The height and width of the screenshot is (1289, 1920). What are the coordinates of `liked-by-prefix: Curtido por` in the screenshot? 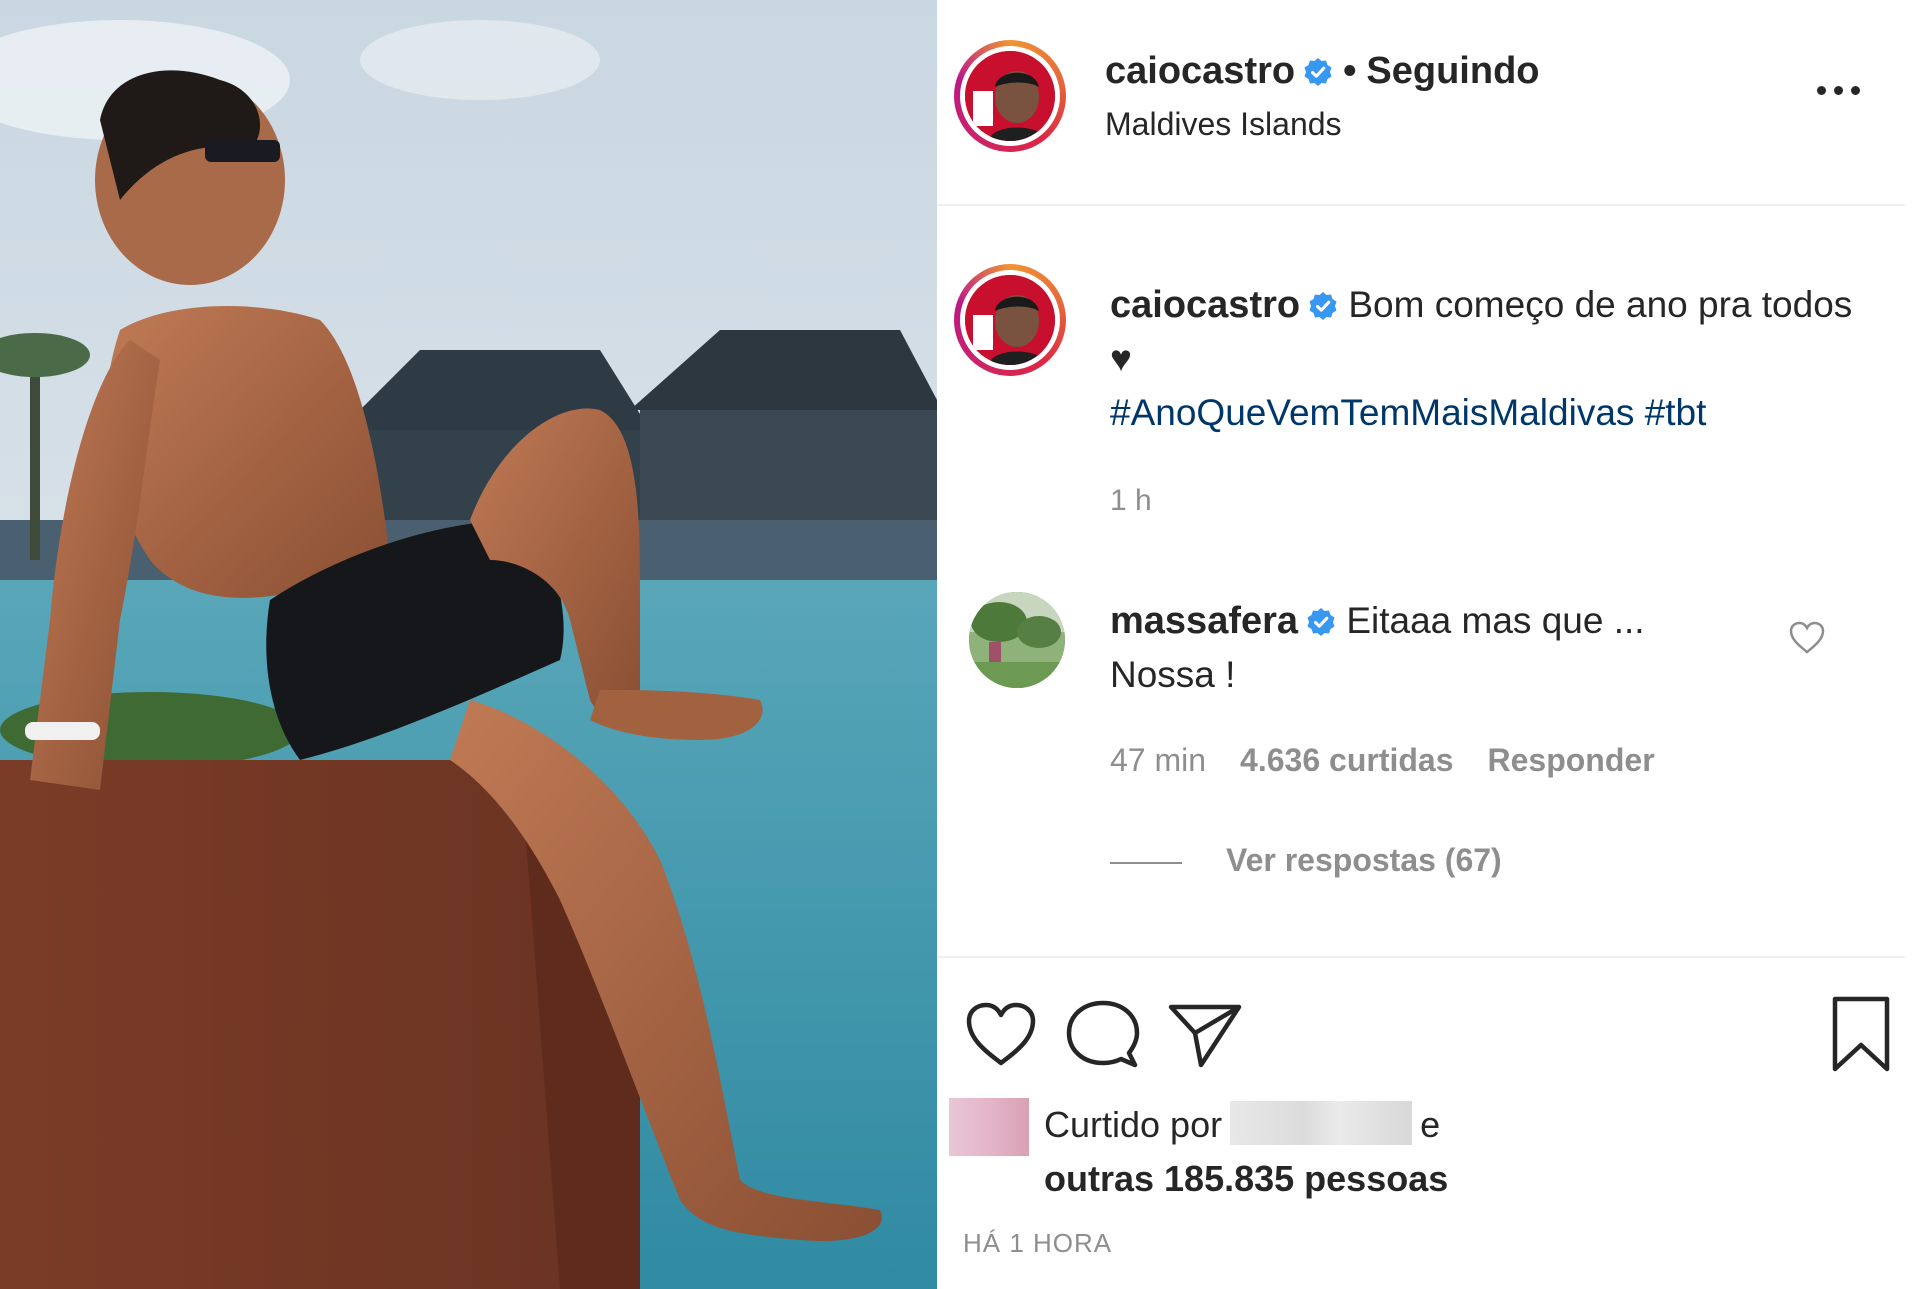 It's located at (1133, 1124).